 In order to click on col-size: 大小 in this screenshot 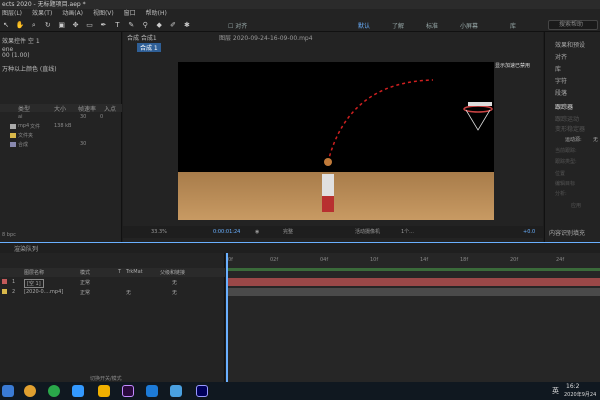, I will do `click(60, 108)`.